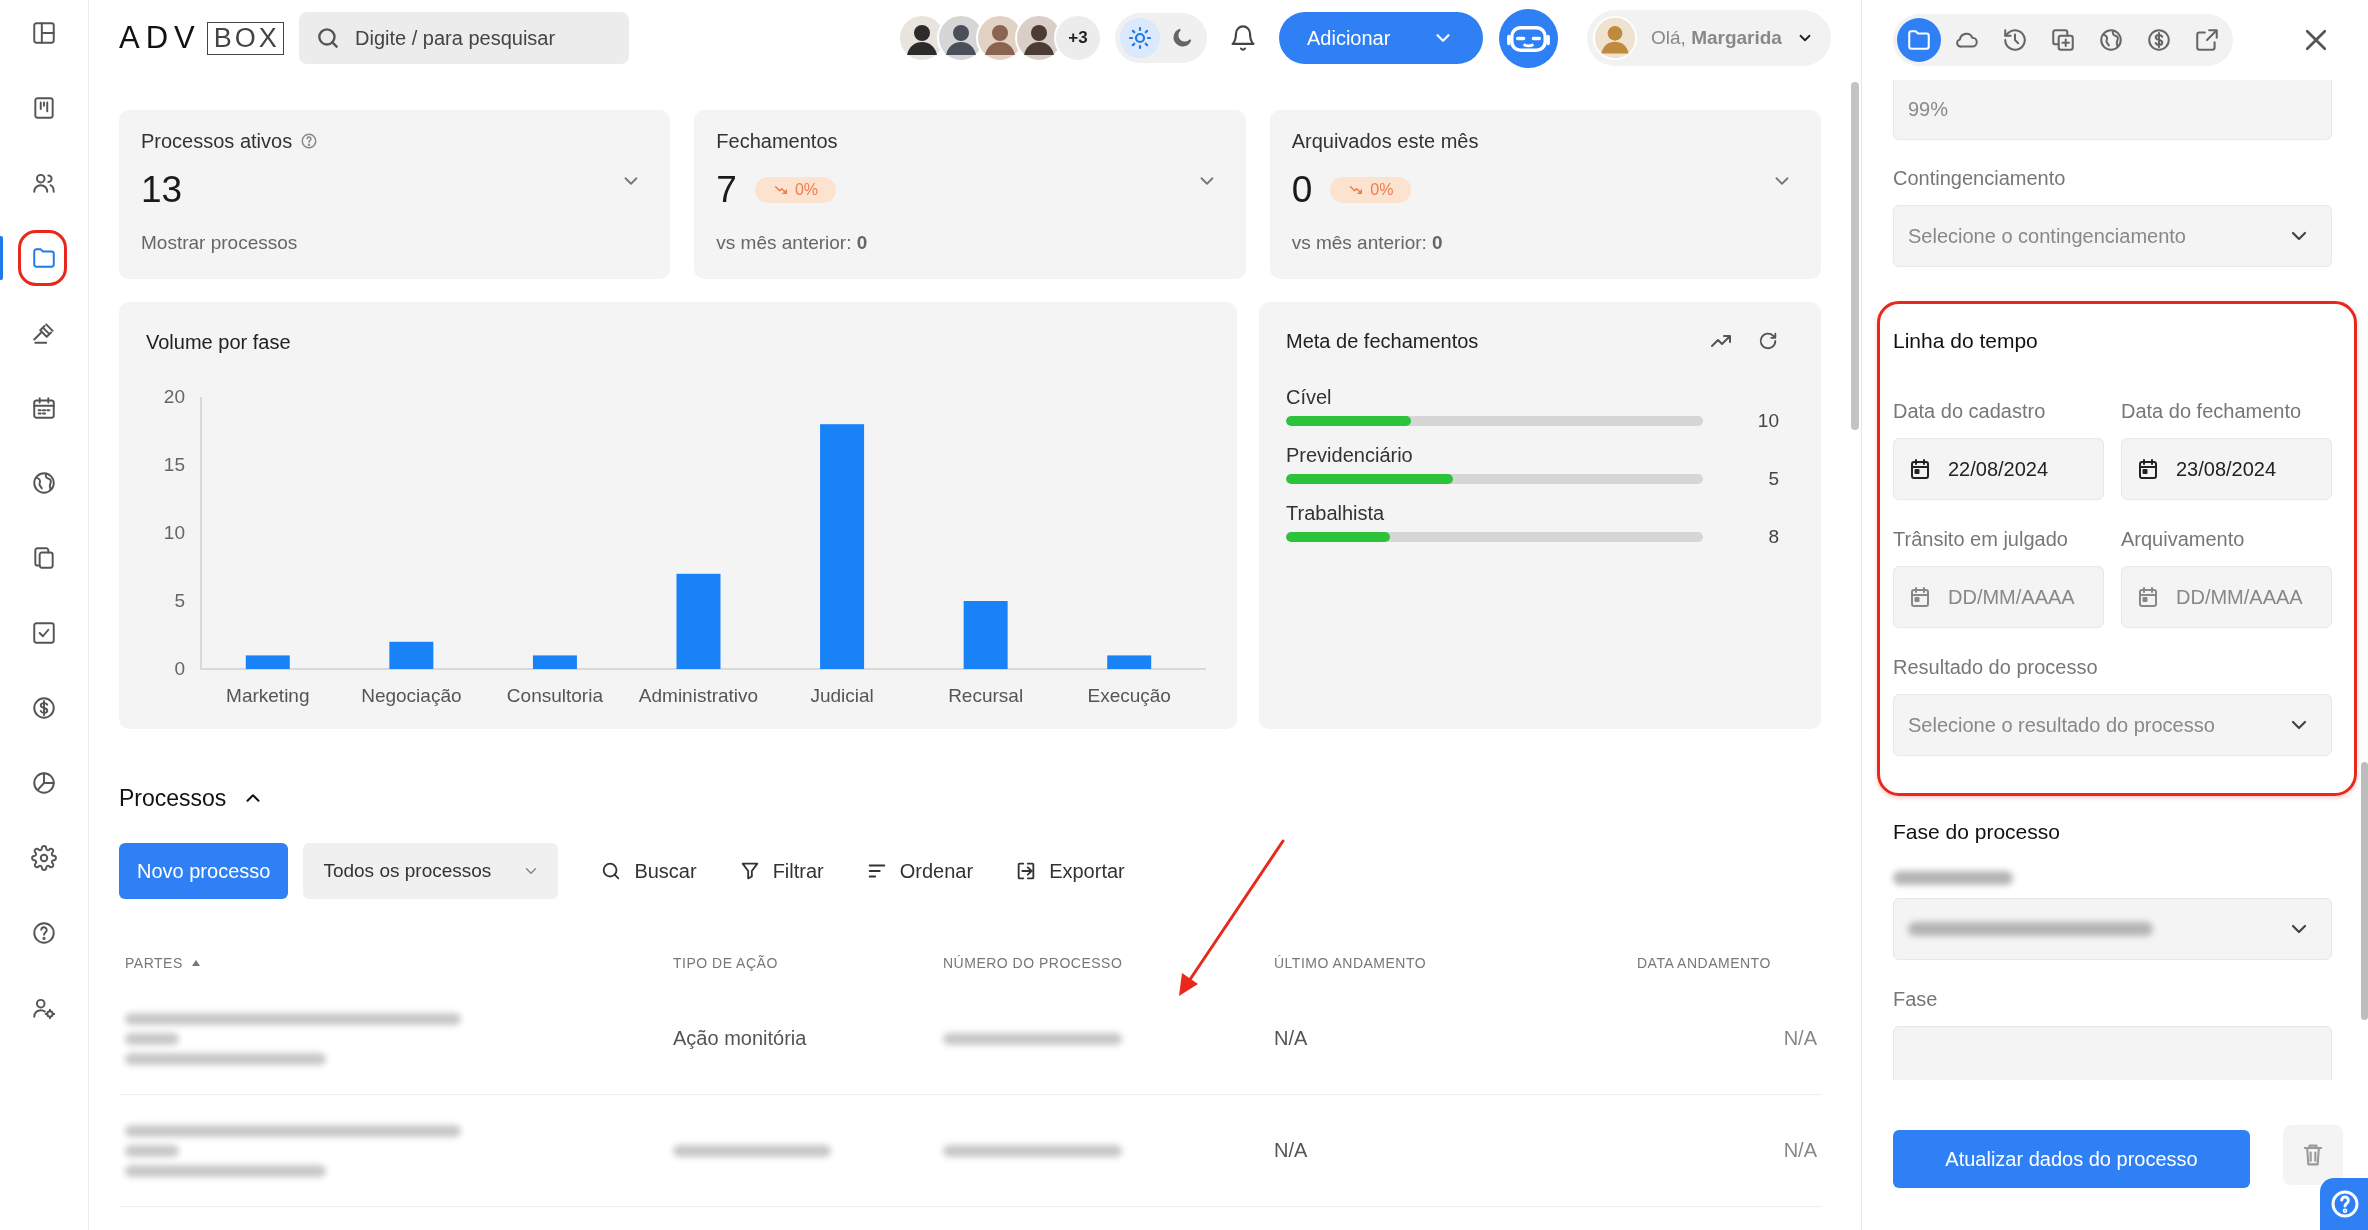  I want to click on toolbar-button: Exportar, so click(1070, 871).